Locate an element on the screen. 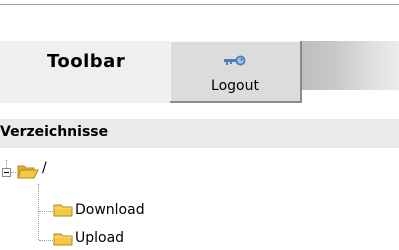 The image size is (399, 250). top-divider is located at coordinates (199, 4).